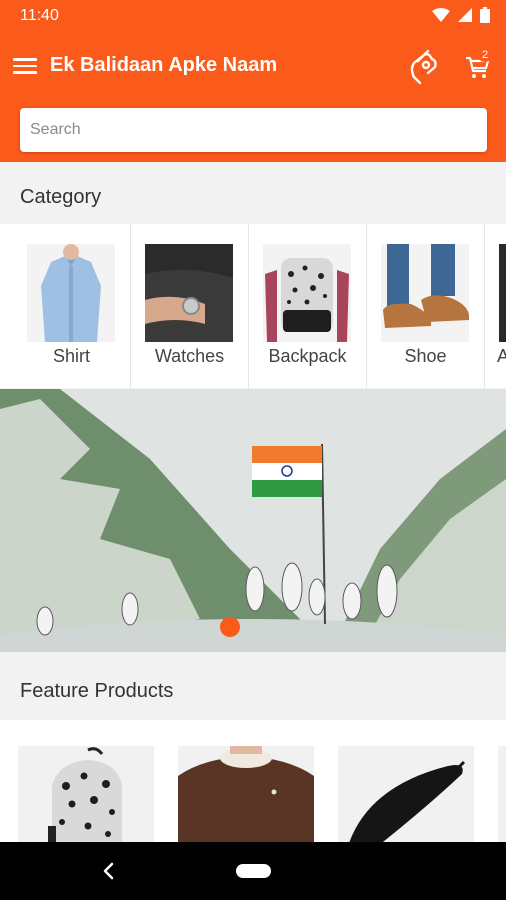 The height and width of the screenshot is (900, 506). I want to click on signal-icon, so click(465, 15).